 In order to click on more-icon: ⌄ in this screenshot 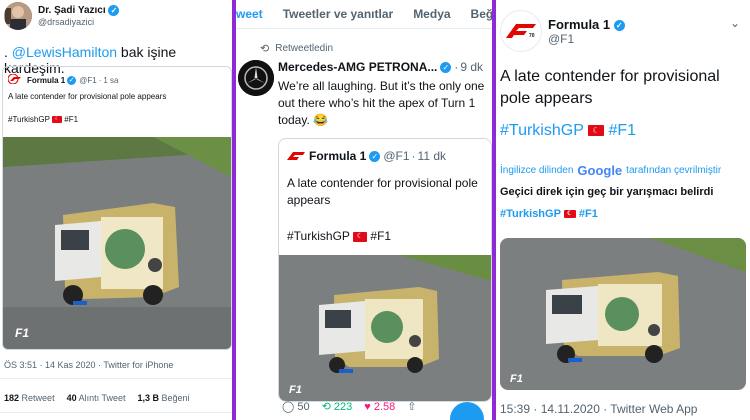, I will do `click(735, 23)`.